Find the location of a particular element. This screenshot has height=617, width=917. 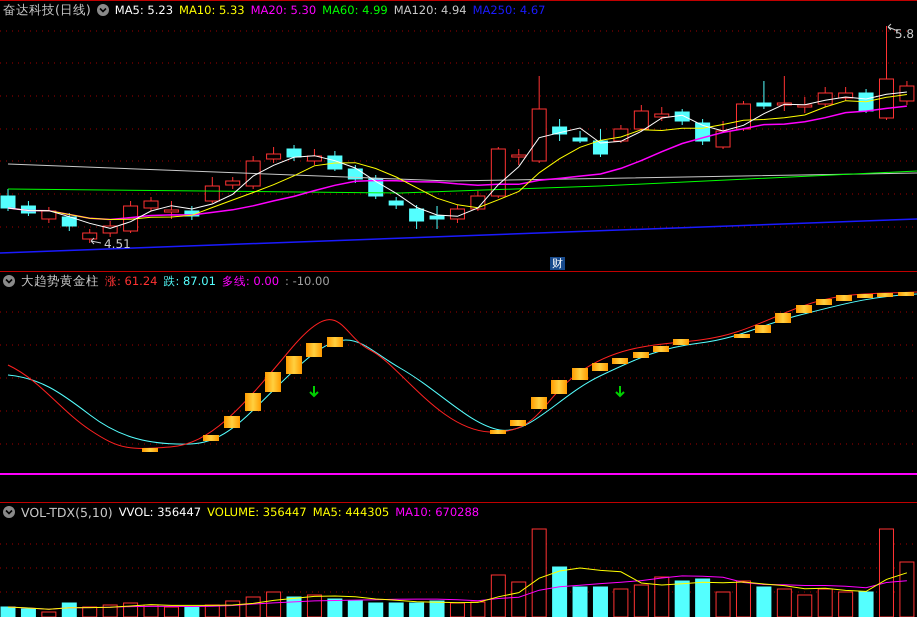

indicator-value: 跌: 87.01 is located at coordinates (189, 281).